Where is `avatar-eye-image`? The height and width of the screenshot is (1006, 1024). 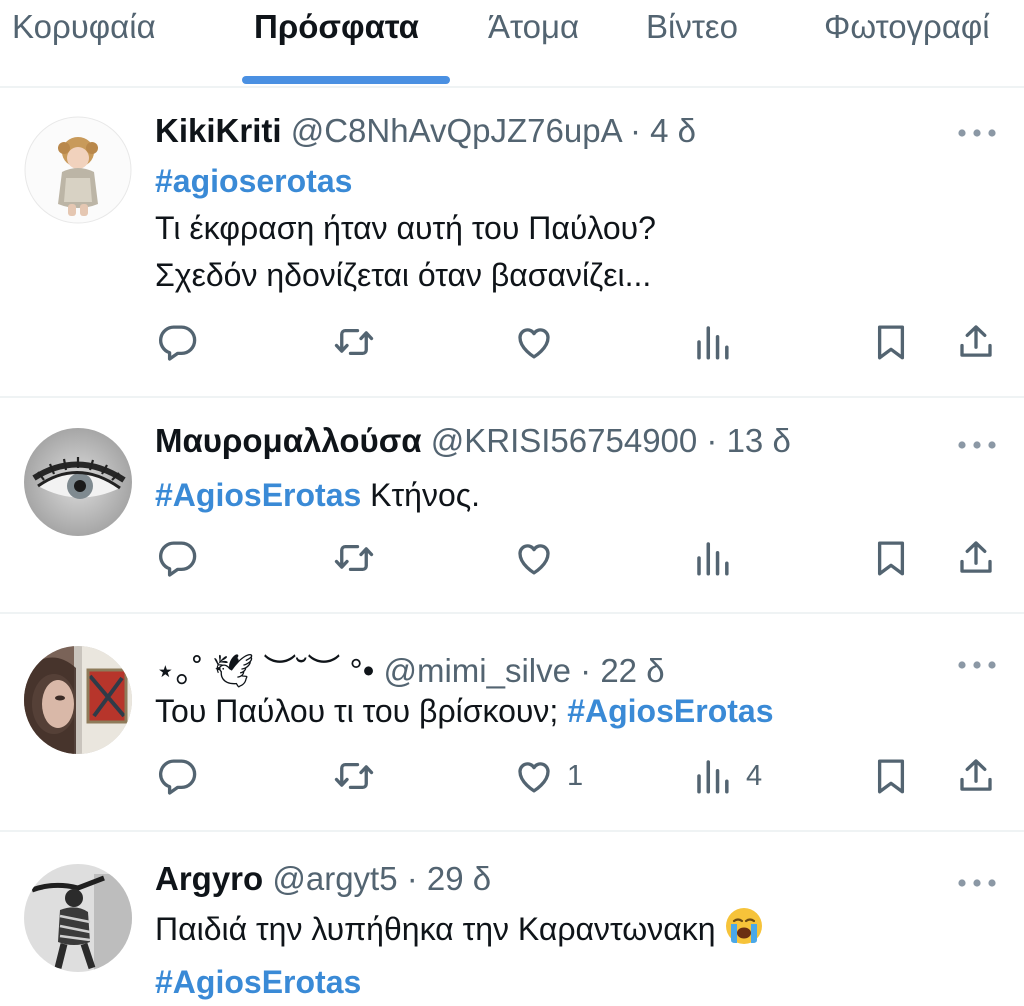 avatar-eye-image is located at coordinates (78, 482).